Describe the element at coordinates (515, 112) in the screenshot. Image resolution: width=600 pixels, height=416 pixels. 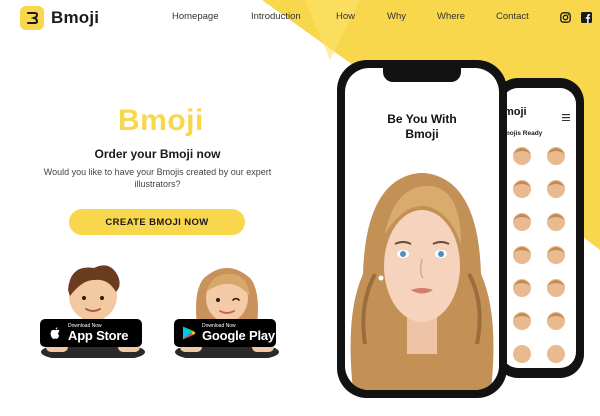
I see `phone-back-logo: moji` at that location.